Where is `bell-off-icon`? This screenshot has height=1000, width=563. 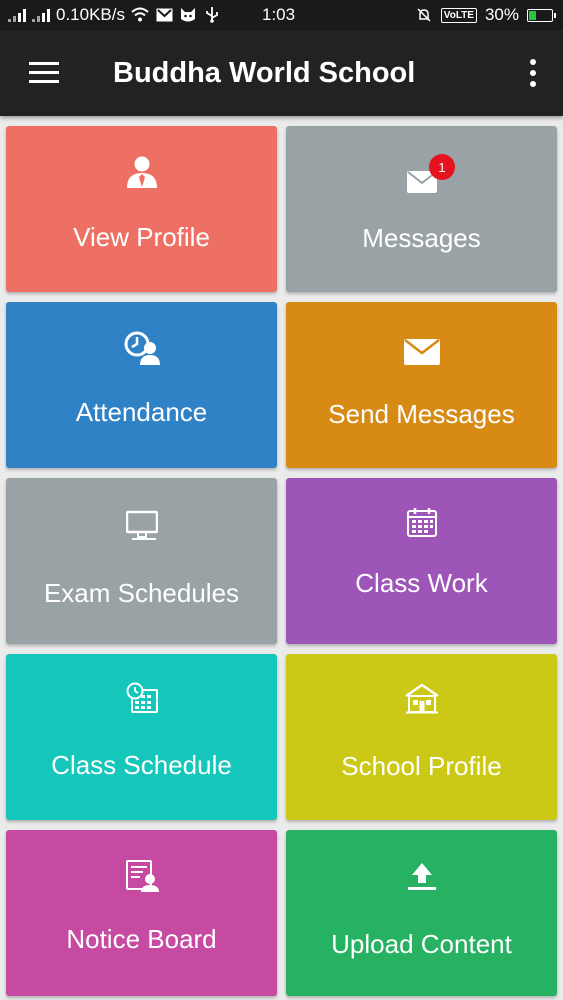 bell-off-icon is located at coordinates (424, 15).